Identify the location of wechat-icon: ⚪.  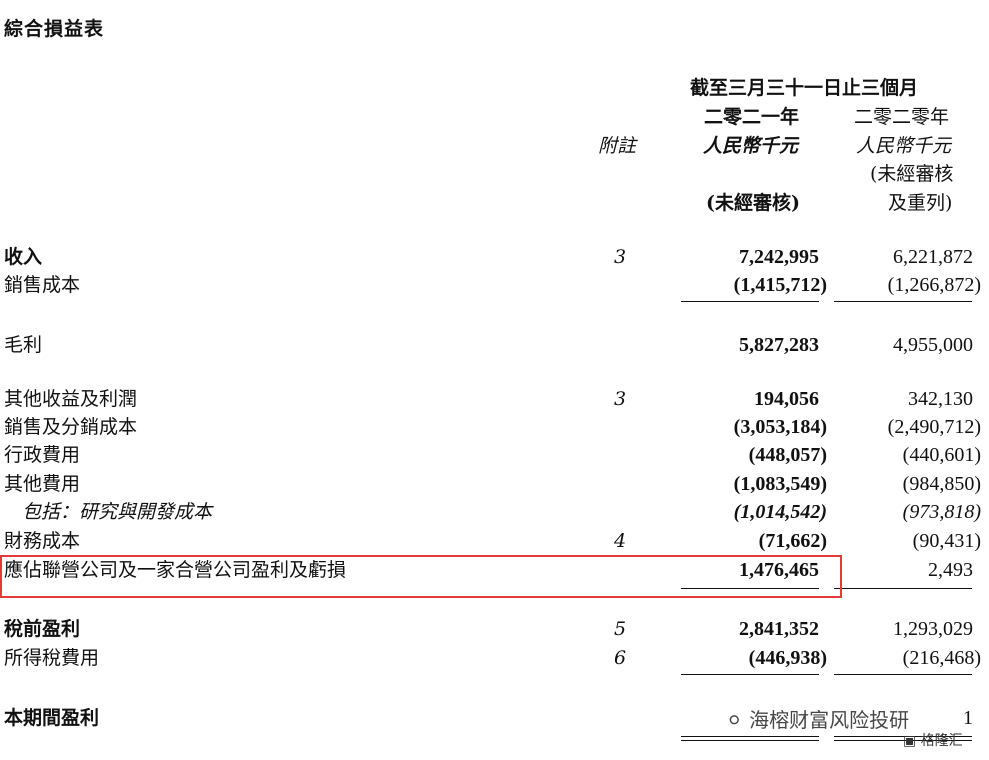
(734, 720).